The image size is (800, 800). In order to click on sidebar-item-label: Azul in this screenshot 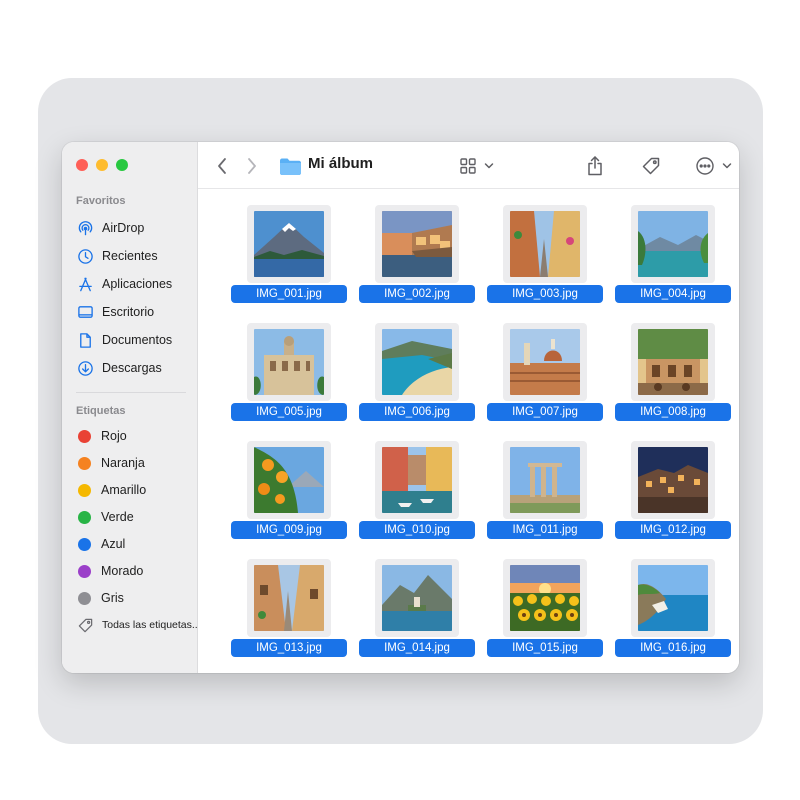, I will do `click(113, 544)`.